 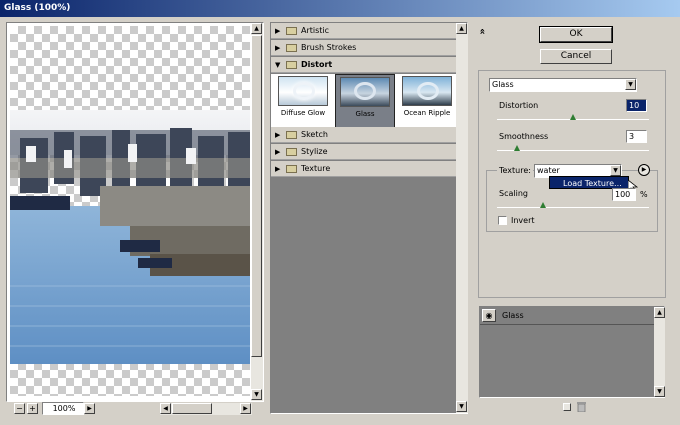 I want to click on zoom-bar: − + 100% ▶ ◀ ▶, so click(x=132, y=409).